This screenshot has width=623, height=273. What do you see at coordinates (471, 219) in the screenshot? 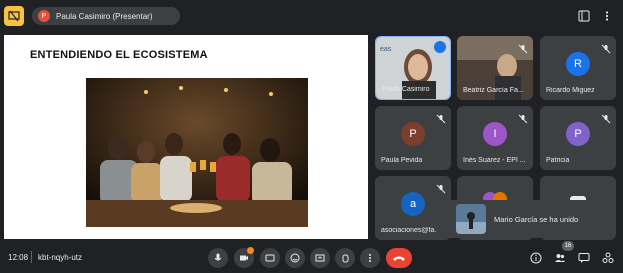
I see `joined-user-thumbnail` at bounding box center [471, 219].